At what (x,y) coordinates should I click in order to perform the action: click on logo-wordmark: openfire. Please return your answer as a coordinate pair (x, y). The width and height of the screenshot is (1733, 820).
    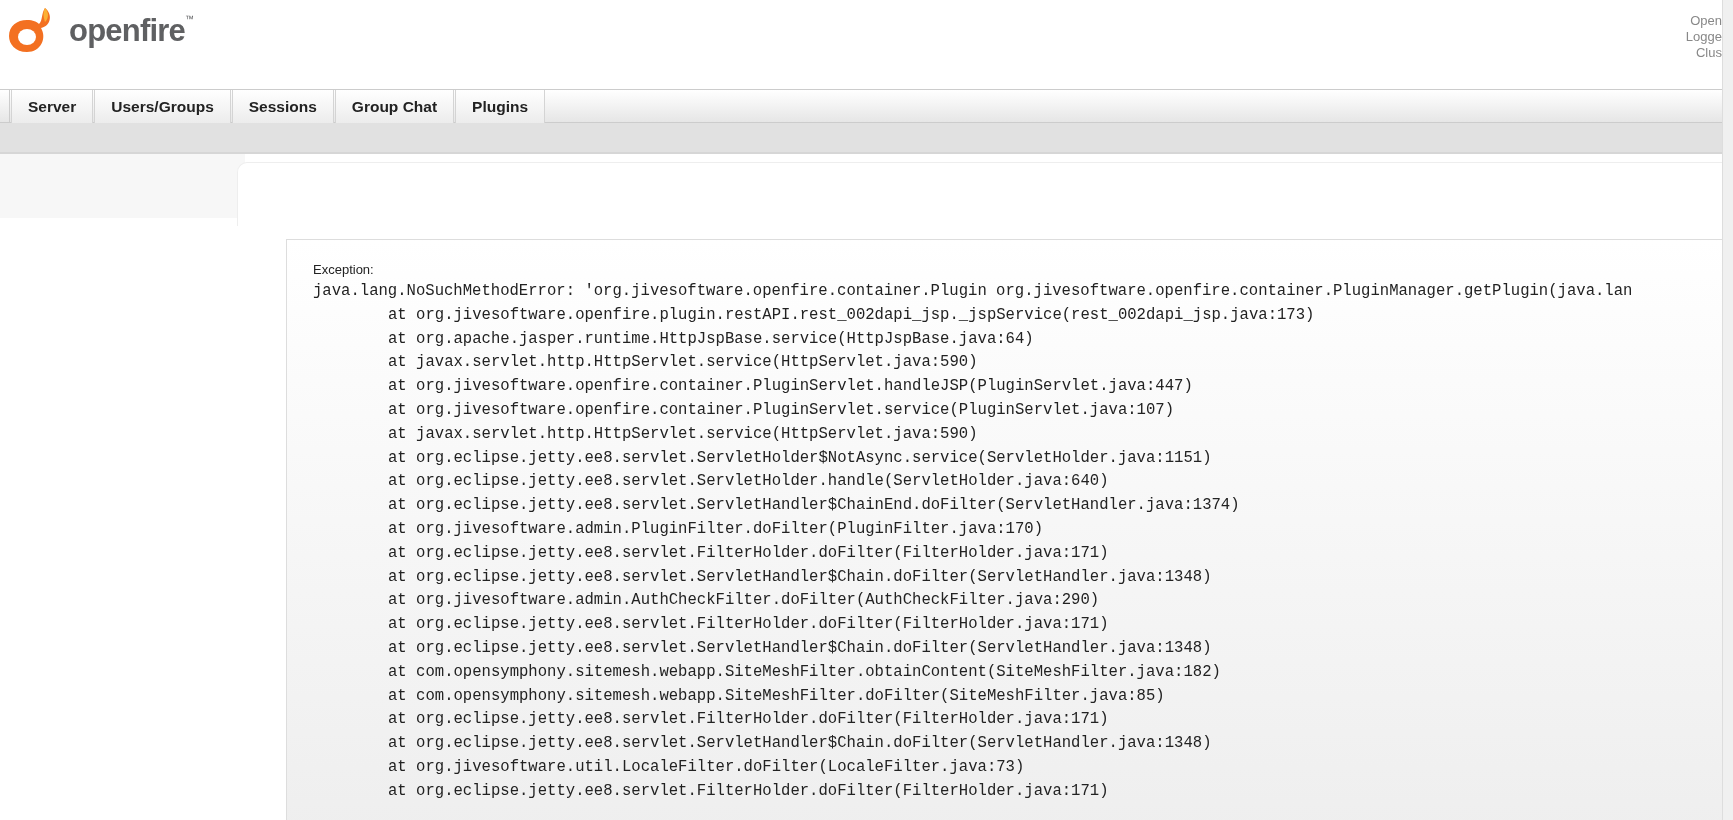
    Looking at the image, I should click on (127, 30).